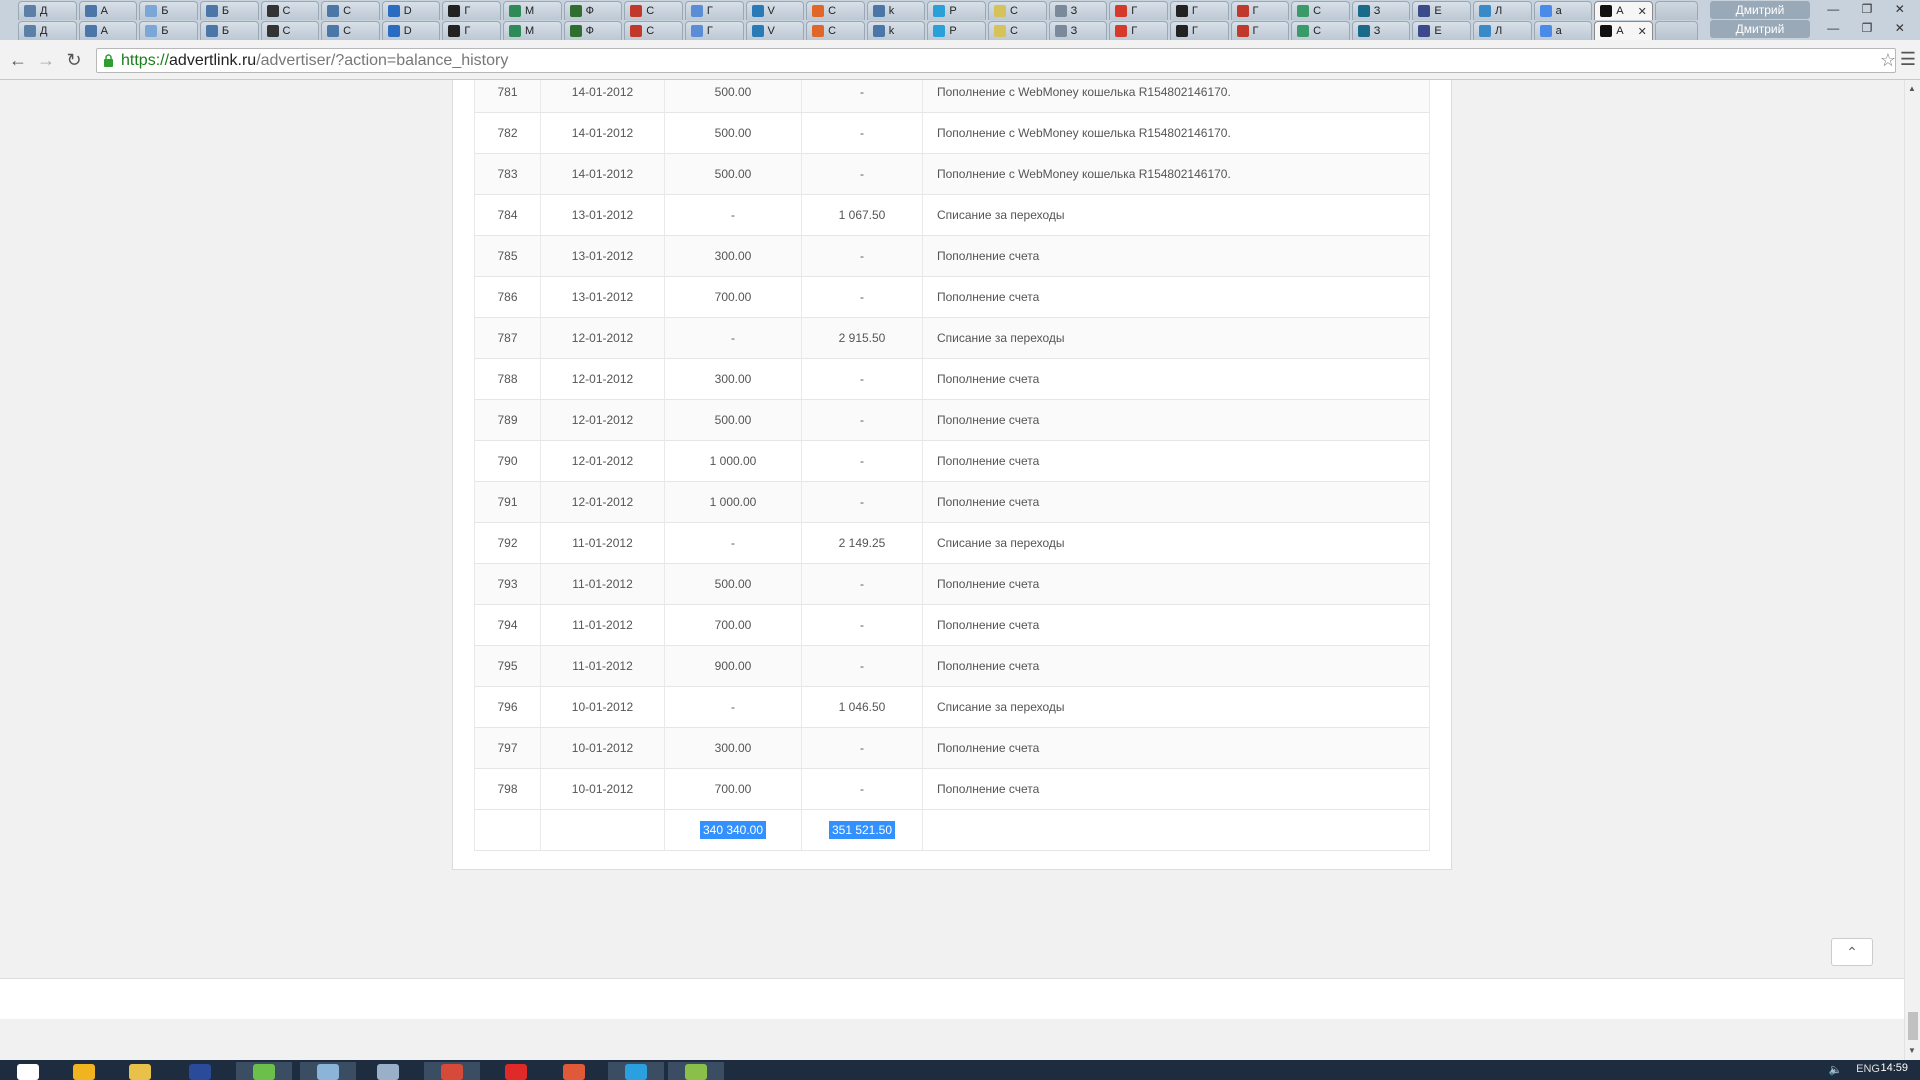 The image size is (1920, 1080). I want to click on forward-icon: →, so click(46, 60).